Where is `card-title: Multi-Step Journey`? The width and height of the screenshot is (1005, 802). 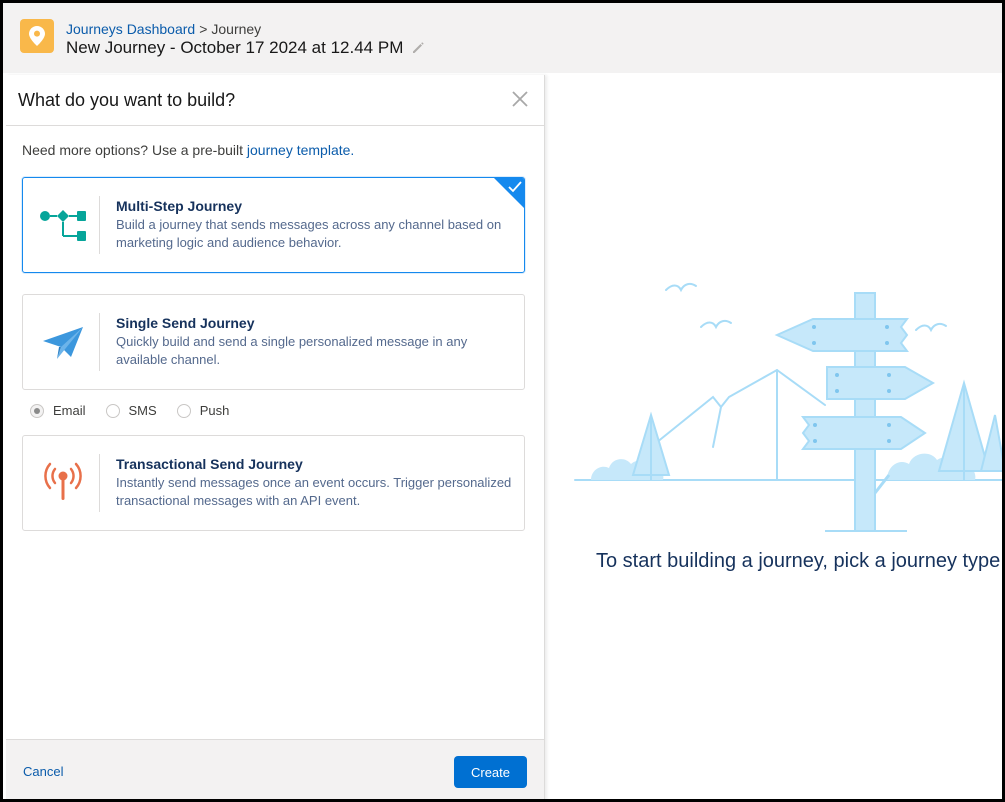 card-title: Multi-Step Journey is located at coordinates (179, 206).